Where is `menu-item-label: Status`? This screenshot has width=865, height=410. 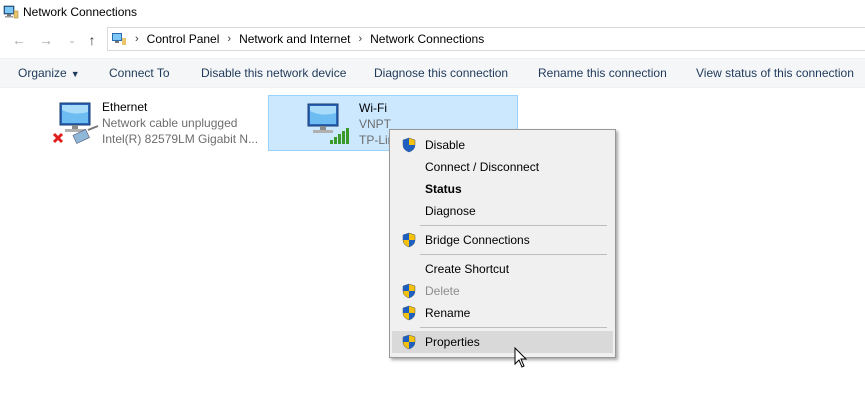
menu-item-label: Status is located at coordinates (443, 189).